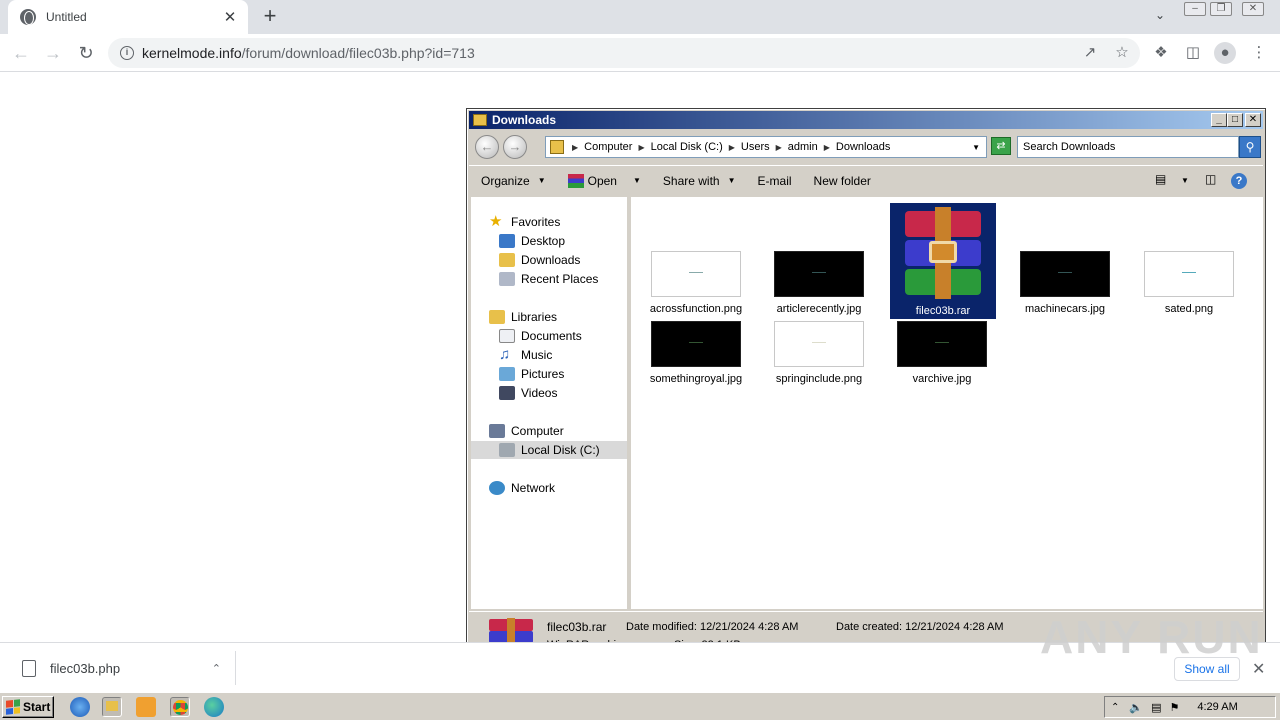  I want to click on breadcrumb-admin: admin, so click(803, 147).